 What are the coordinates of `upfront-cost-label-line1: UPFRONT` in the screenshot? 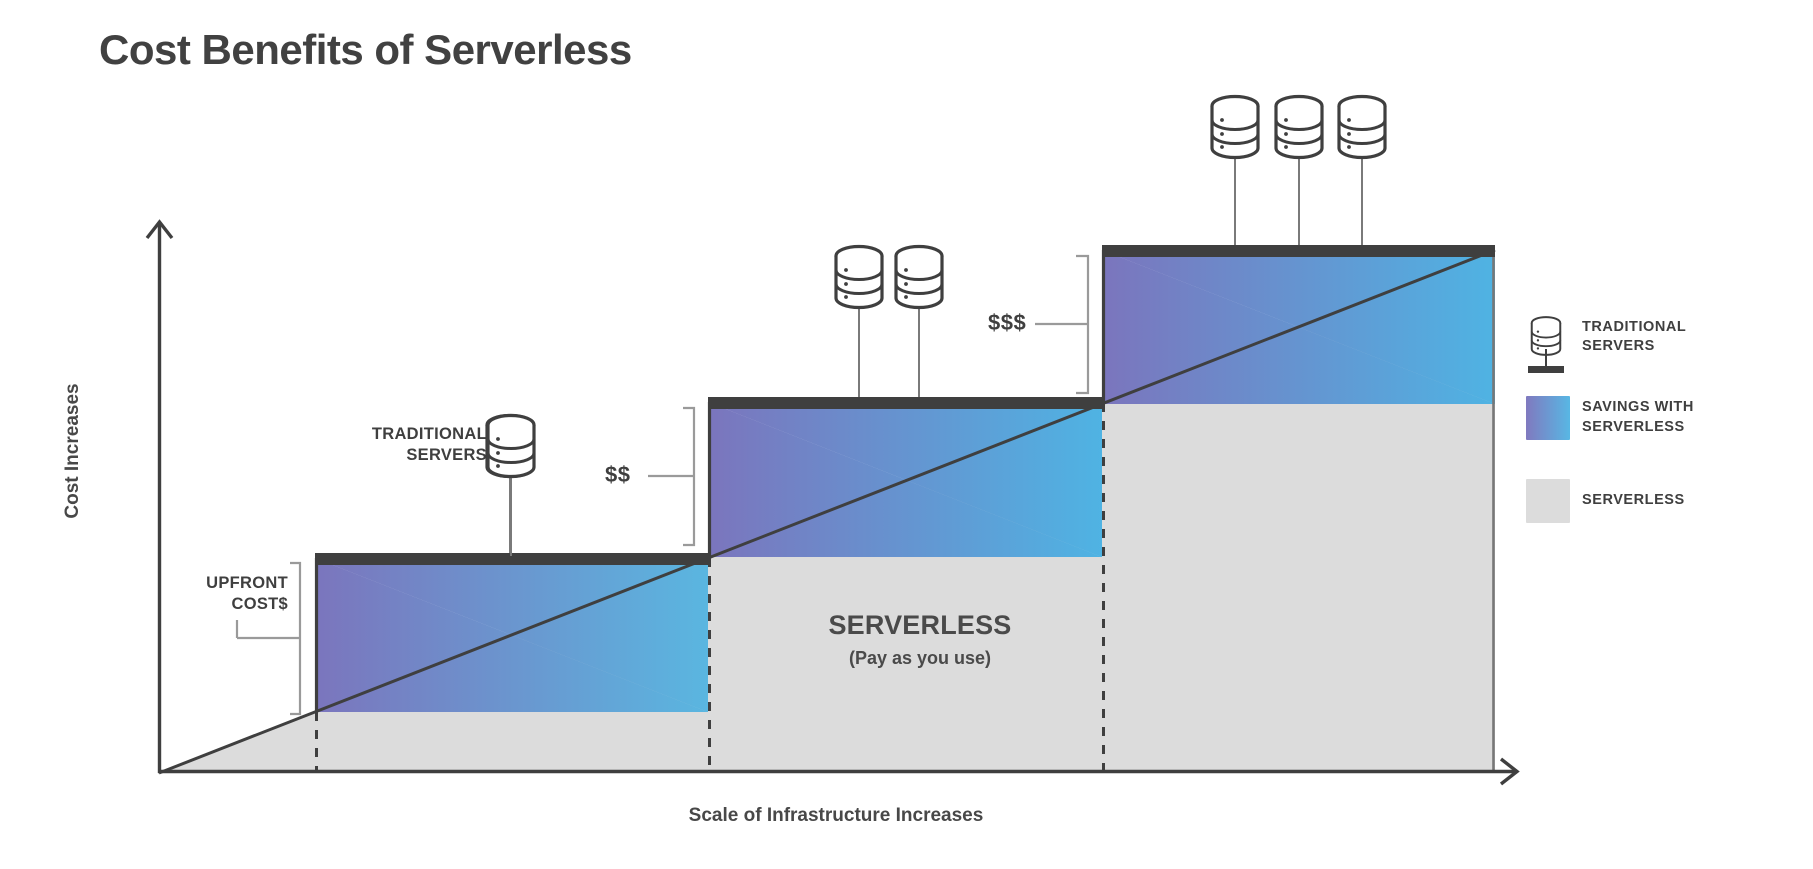 It's located at (247, 583).